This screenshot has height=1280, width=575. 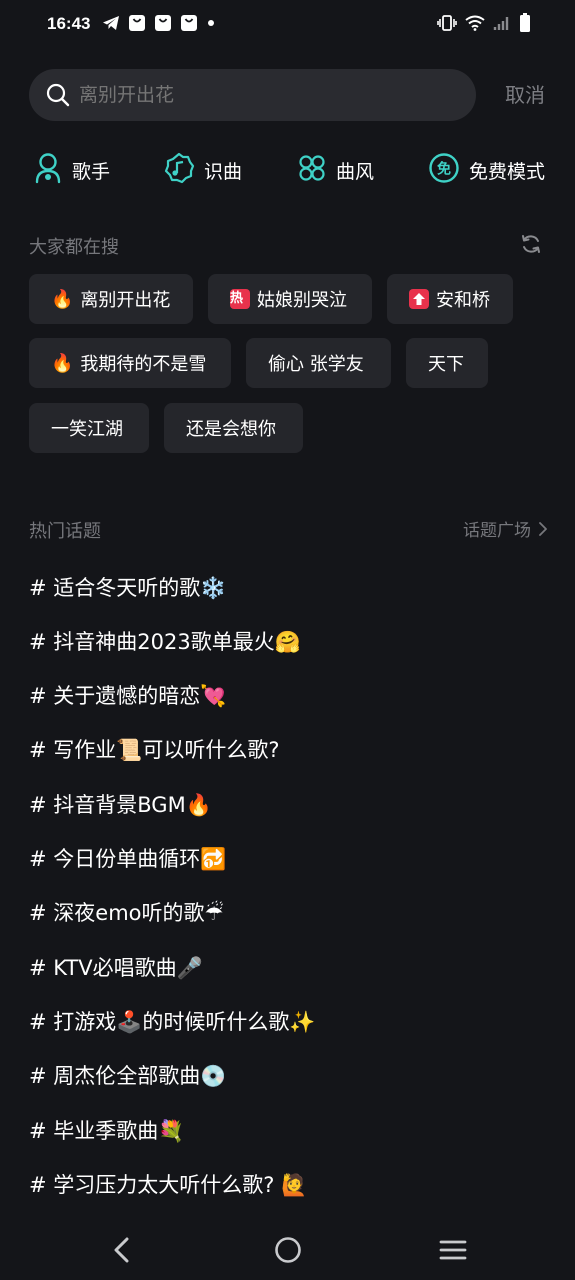 What do you see at coordinates (120, 805) in the screenshot?
I see `topic-item: # 抖音背景BGM🔥` at bounding box center [120, 805].